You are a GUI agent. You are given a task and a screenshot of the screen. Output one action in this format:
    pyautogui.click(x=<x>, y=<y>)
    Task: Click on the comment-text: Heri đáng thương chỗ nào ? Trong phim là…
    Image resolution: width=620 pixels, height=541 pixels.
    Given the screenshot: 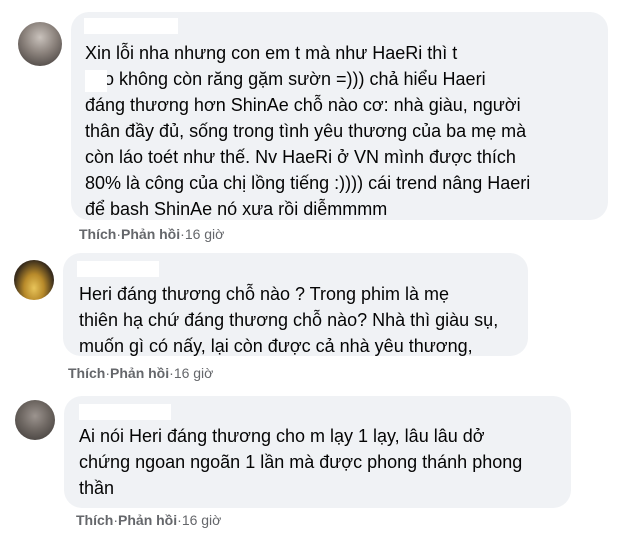 What is the action you would take?
    pyautogui.click(x=289, y=320)
    